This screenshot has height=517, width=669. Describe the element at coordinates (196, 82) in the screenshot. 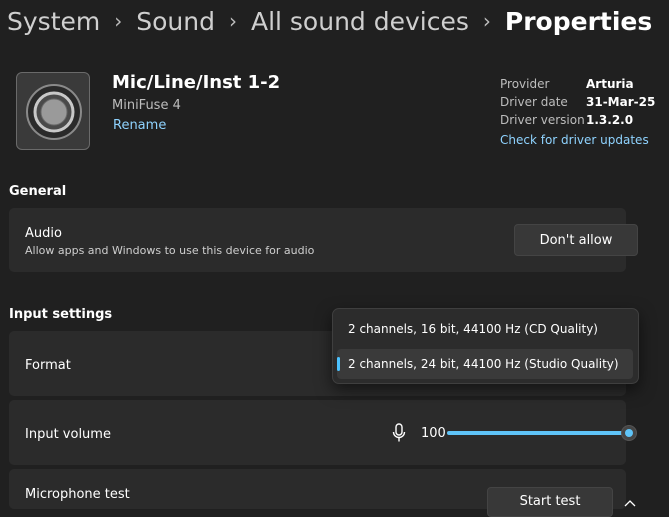

I see `device-name: Mic/Line/Inst 1-2` at that location.